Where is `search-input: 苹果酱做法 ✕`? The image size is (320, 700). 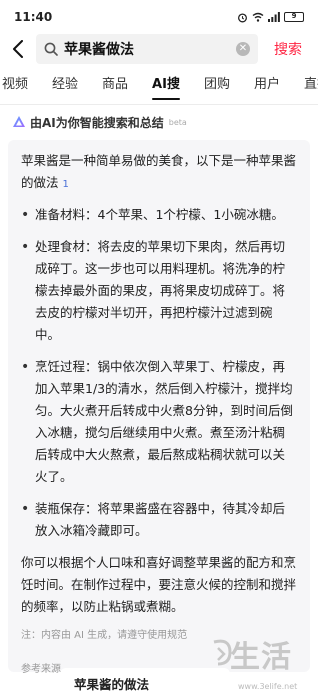 search-input: 苹果酱做法 ✕ is located at coordinates (147, 49).